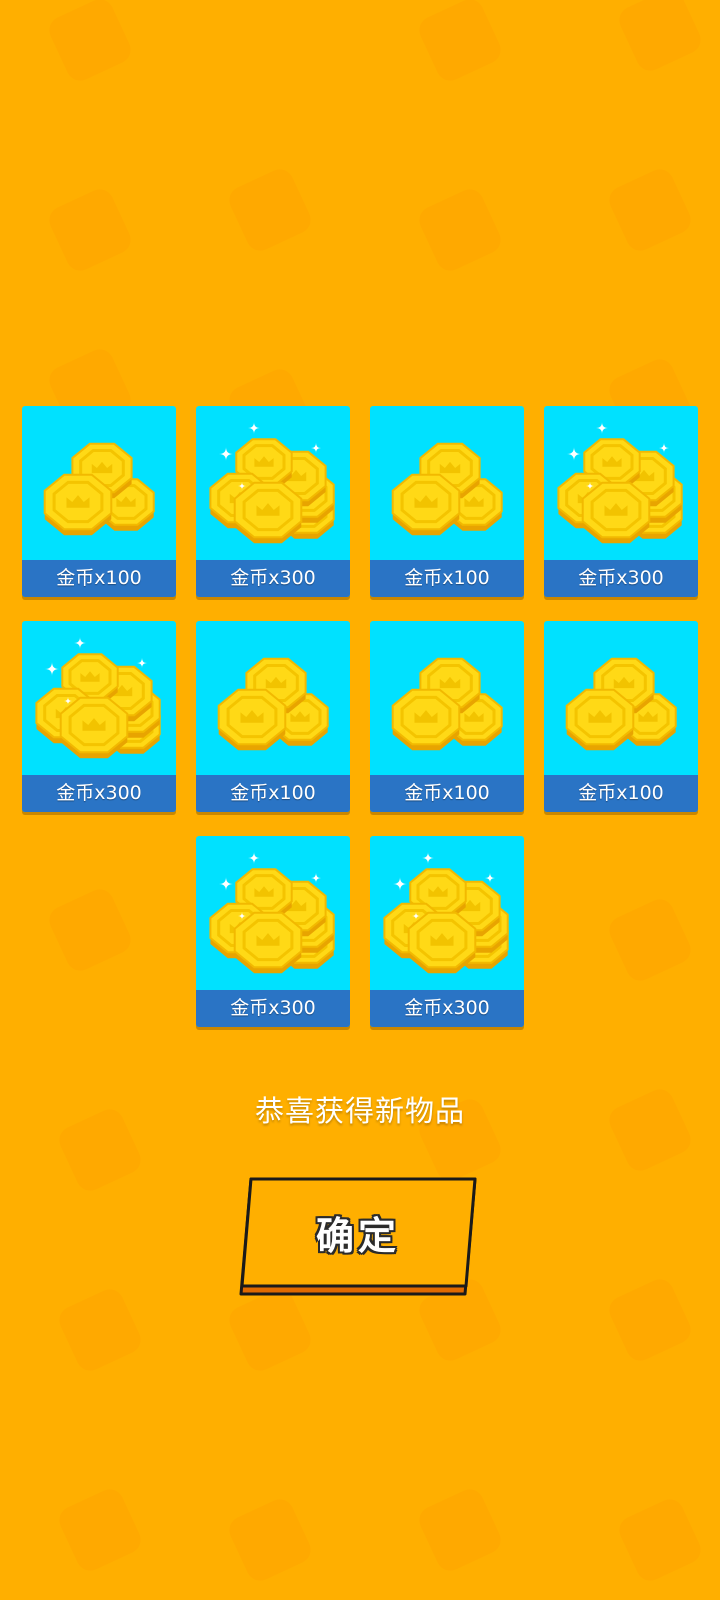  I want to click on reward-message: 恭喜获得新物品, so click(359, 1111).